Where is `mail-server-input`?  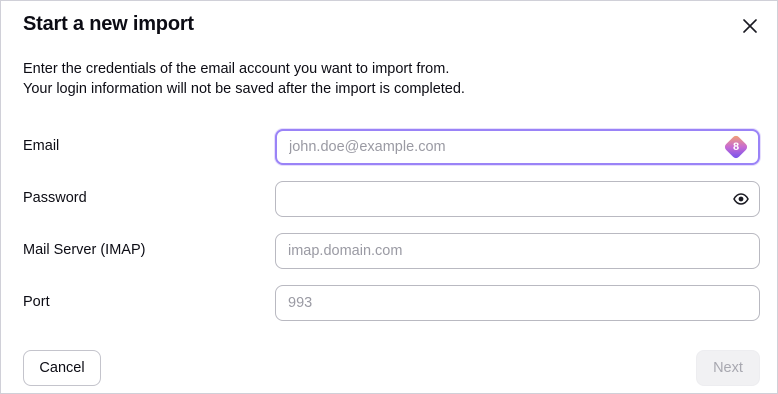
mail-server-input is located at coordinates (517, 251).